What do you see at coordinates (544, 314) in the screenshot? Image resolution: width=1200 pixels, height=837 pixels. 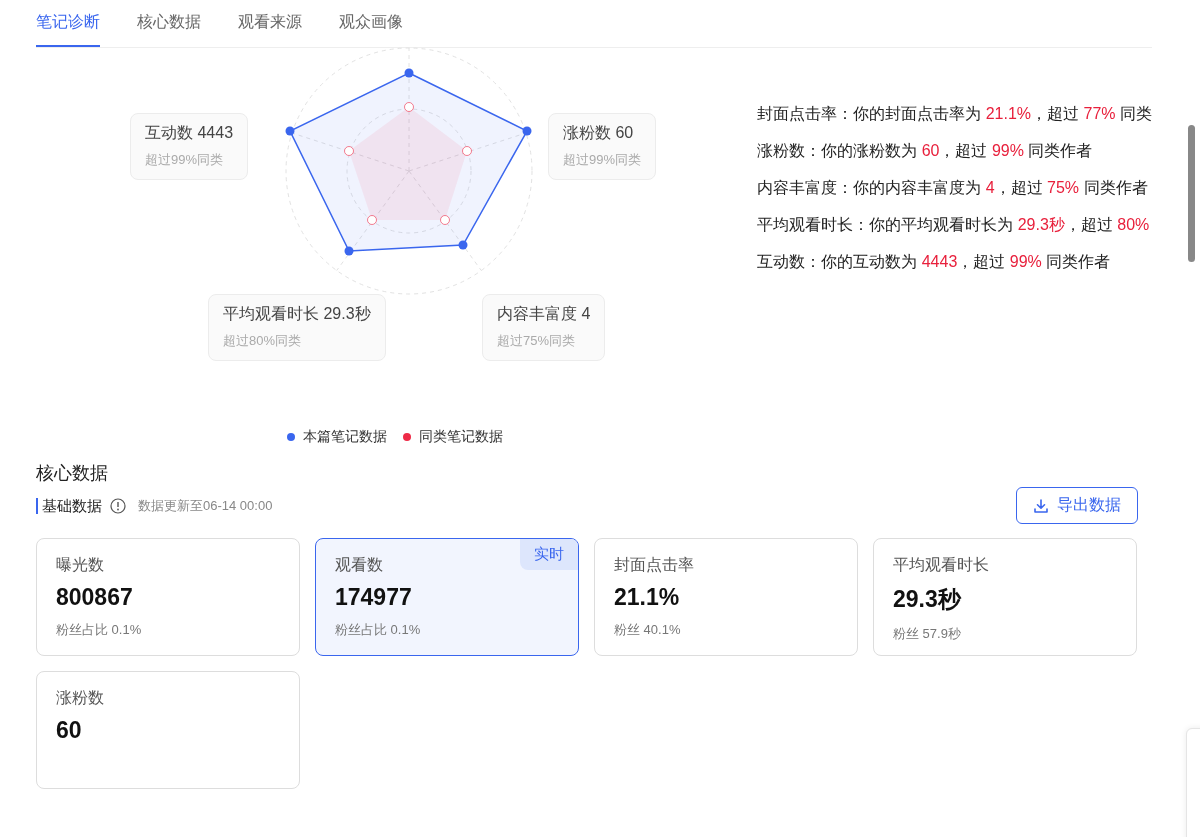 I see `callout-title: 内容丰富度 4` at bounding box center [544, 314].